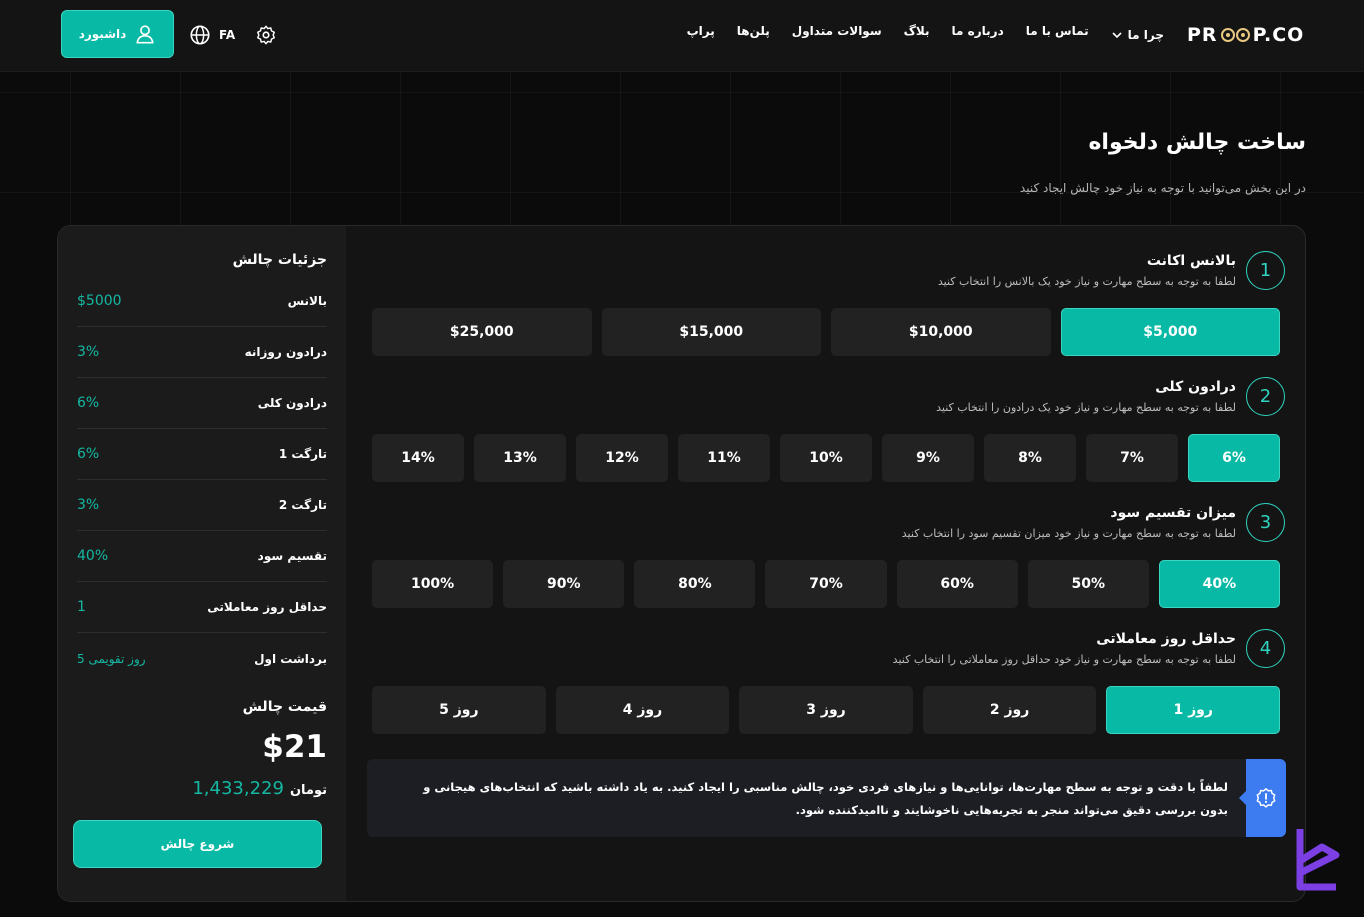 This screenshot has width=1364, height=917. What do you see at coordinates (753, 35) in the screenshot?
I see `nav-plans: پلن‌ها` at bounding box center [753, 35].